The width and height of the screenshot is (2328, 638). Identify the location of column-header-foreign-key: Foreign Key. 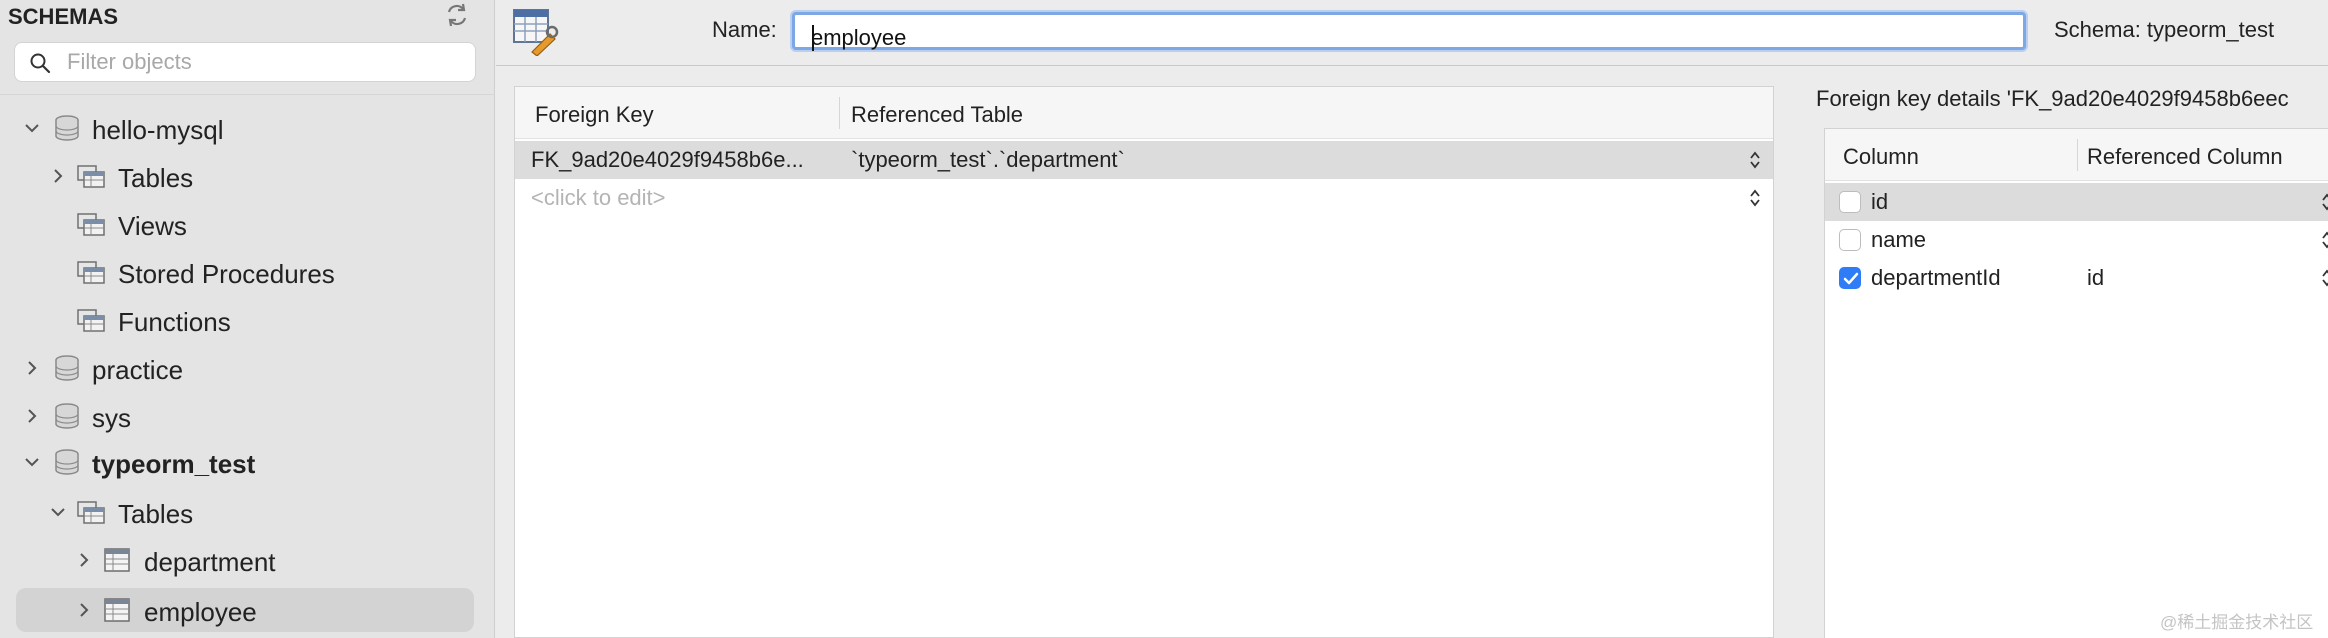
(594, 115).